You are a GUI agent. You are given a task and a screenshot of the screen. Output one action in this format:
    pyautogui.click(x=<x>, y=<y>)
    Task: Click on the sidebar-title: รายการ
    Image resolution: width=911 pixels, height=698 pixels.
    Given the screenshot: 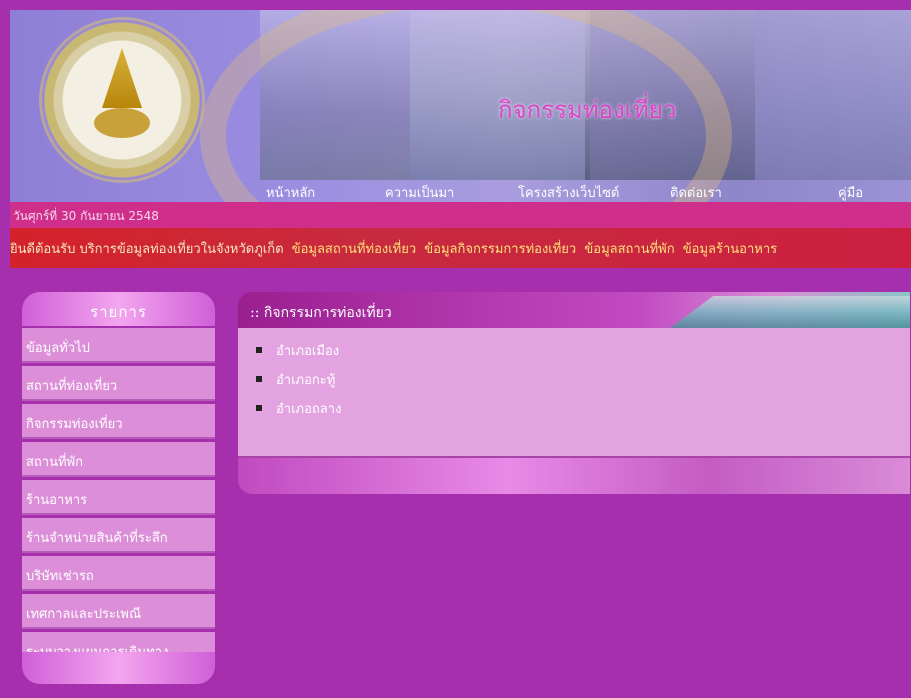 What is the action you would take?
    pyautogui.click(x=118, y=312)
    